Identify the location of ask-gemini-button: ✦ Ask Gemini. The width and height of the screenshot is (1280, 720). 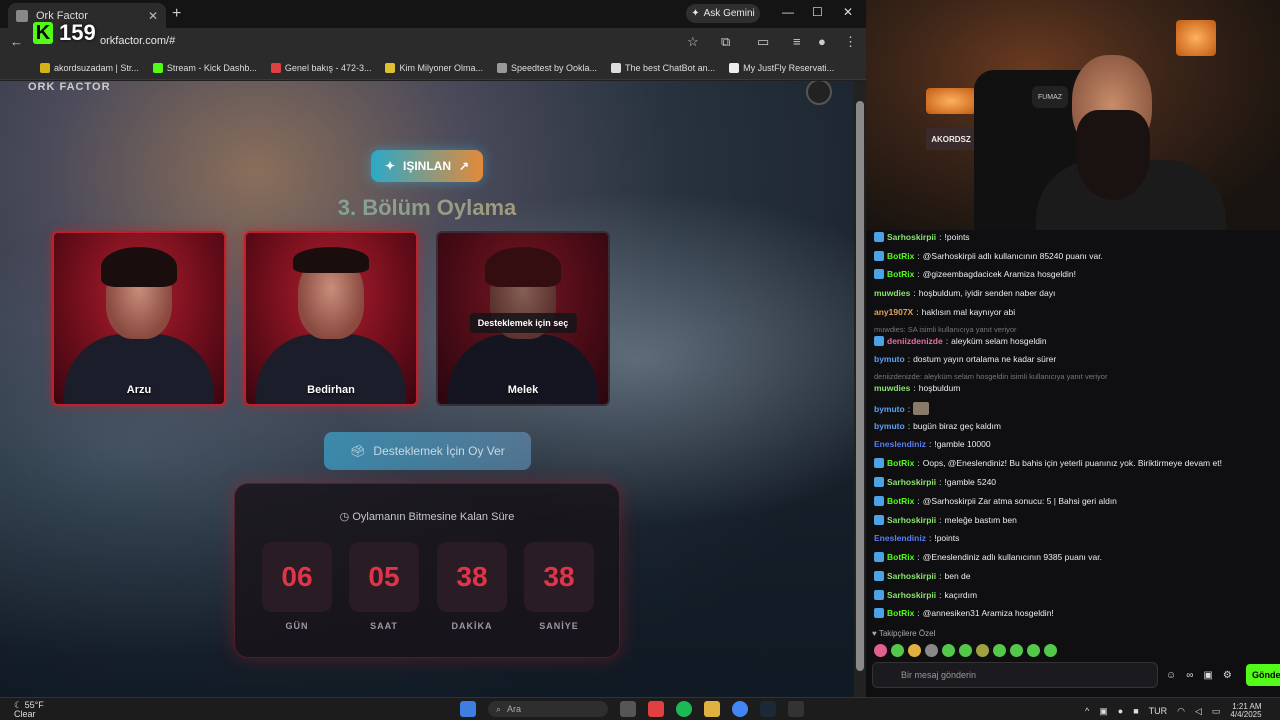
(723, 13).